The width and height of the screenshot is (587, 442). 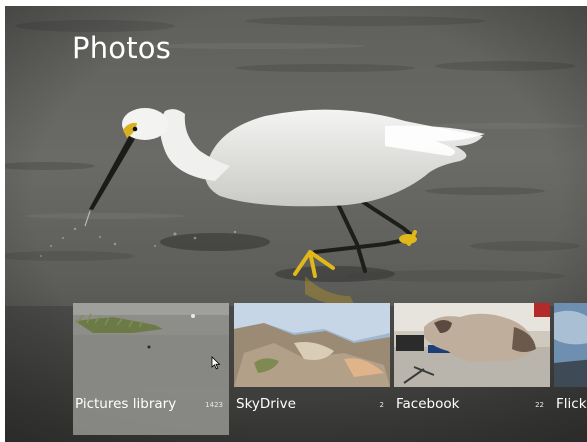 I want to click on tile-facebook: Facebook 22, so click(x=472, y=369).